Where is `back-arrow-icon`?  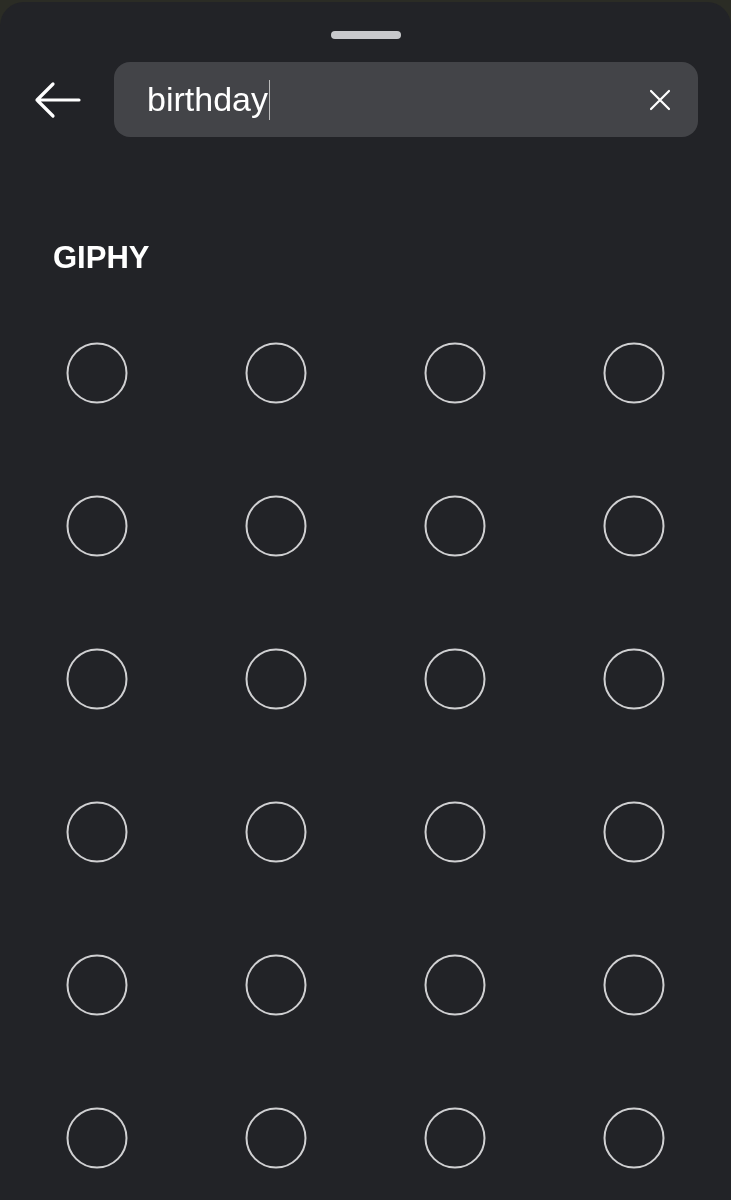 back-arrow-icon is located at coordinates (57, 99).